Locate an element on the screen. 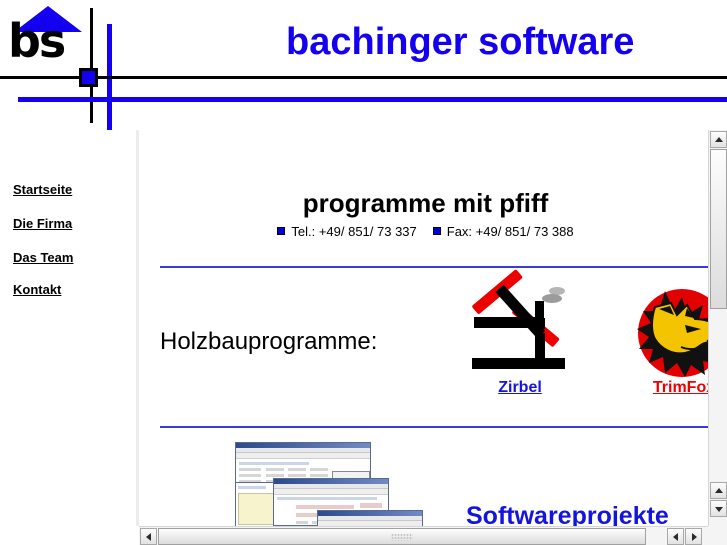 The image size is (727, 545). horizontal-scrollbar is located at coordinates (423, 535).